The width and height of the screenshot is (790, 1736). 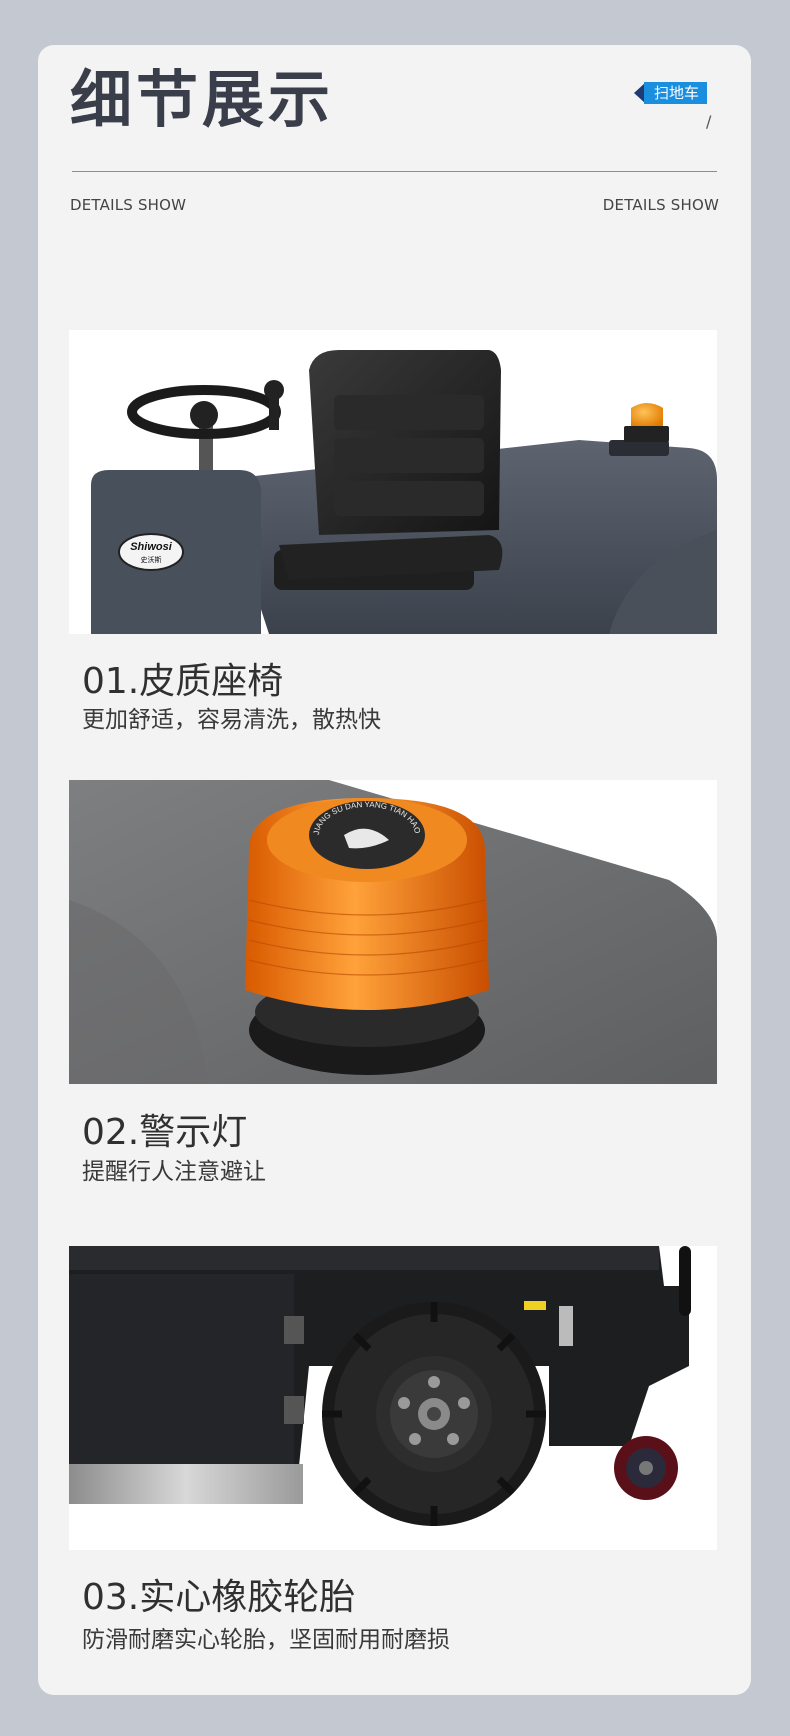 What do you see at coordinates (219, 1597) in the screenshot?
I see `section-3-title: 03.实心橡胶轮胎` at bounding box center [219, 1597].